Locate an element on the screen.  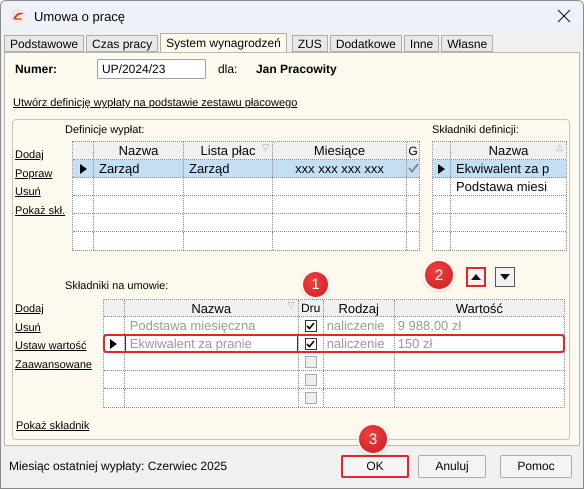
sort-indicator: △ is located at coordinates (559, 148).